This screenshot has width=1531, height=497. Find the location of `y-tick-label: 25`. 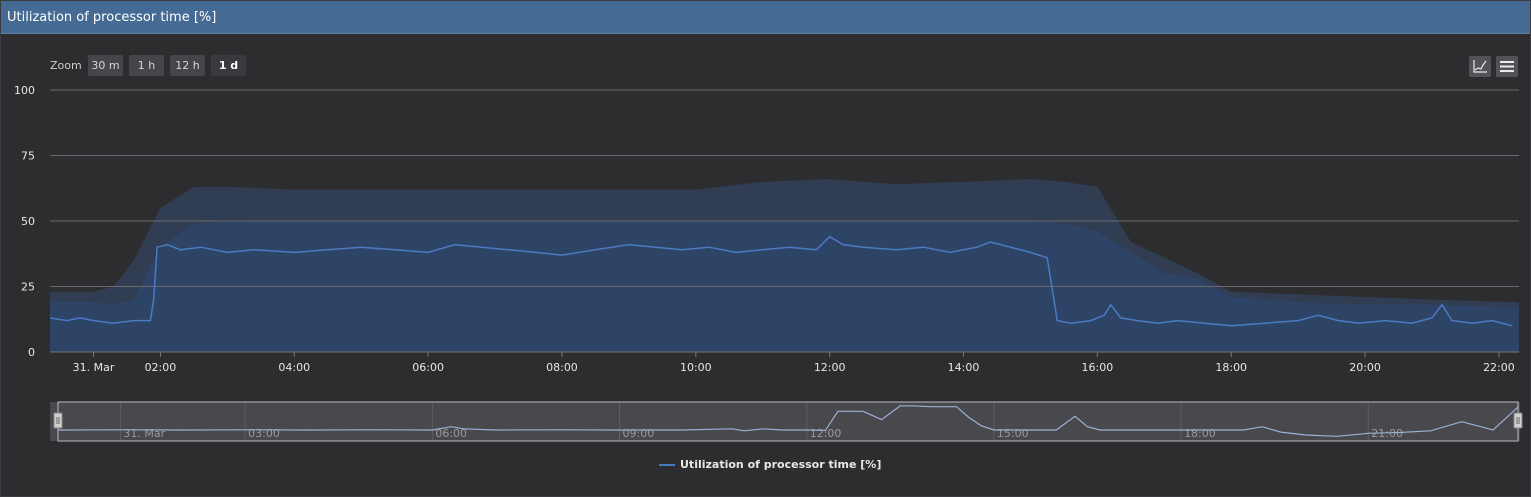

y-tick-label: 25 is located at coordinates (28, 287).